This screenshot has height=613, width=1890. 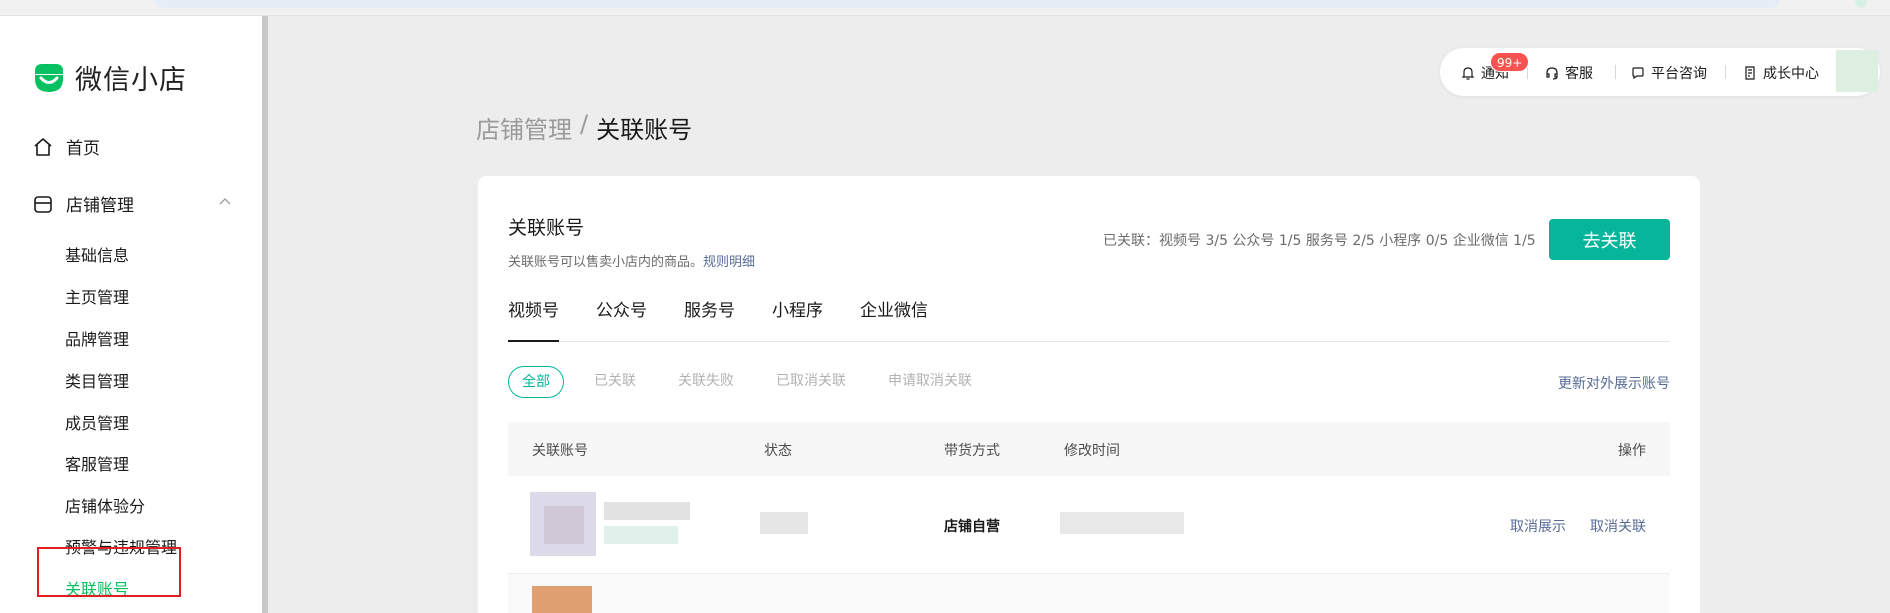 What do you see at coordinates (729, 262) in the screenshot?
I see `rule-link: 规则明细` at bounding box center [729, 262].